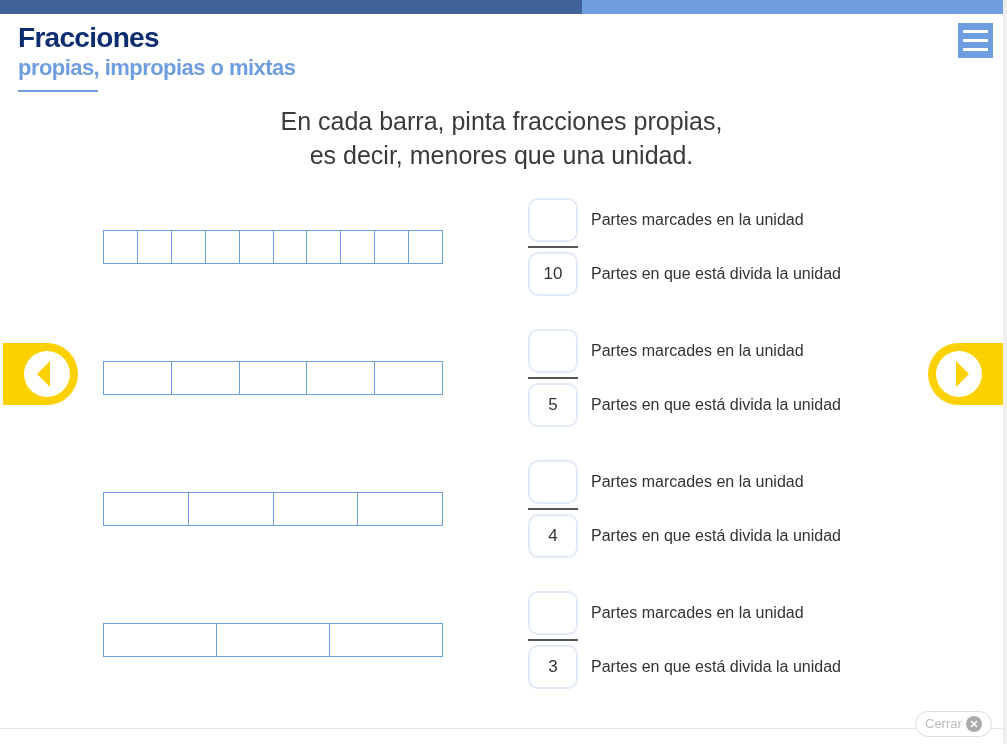 Image resolution: width=1007 pixels, height=744 pixels. Describe the element at coordinates (501, 155) in the screenshot. I see `instruction-text: es decir, menores que una unidad.` at that location.